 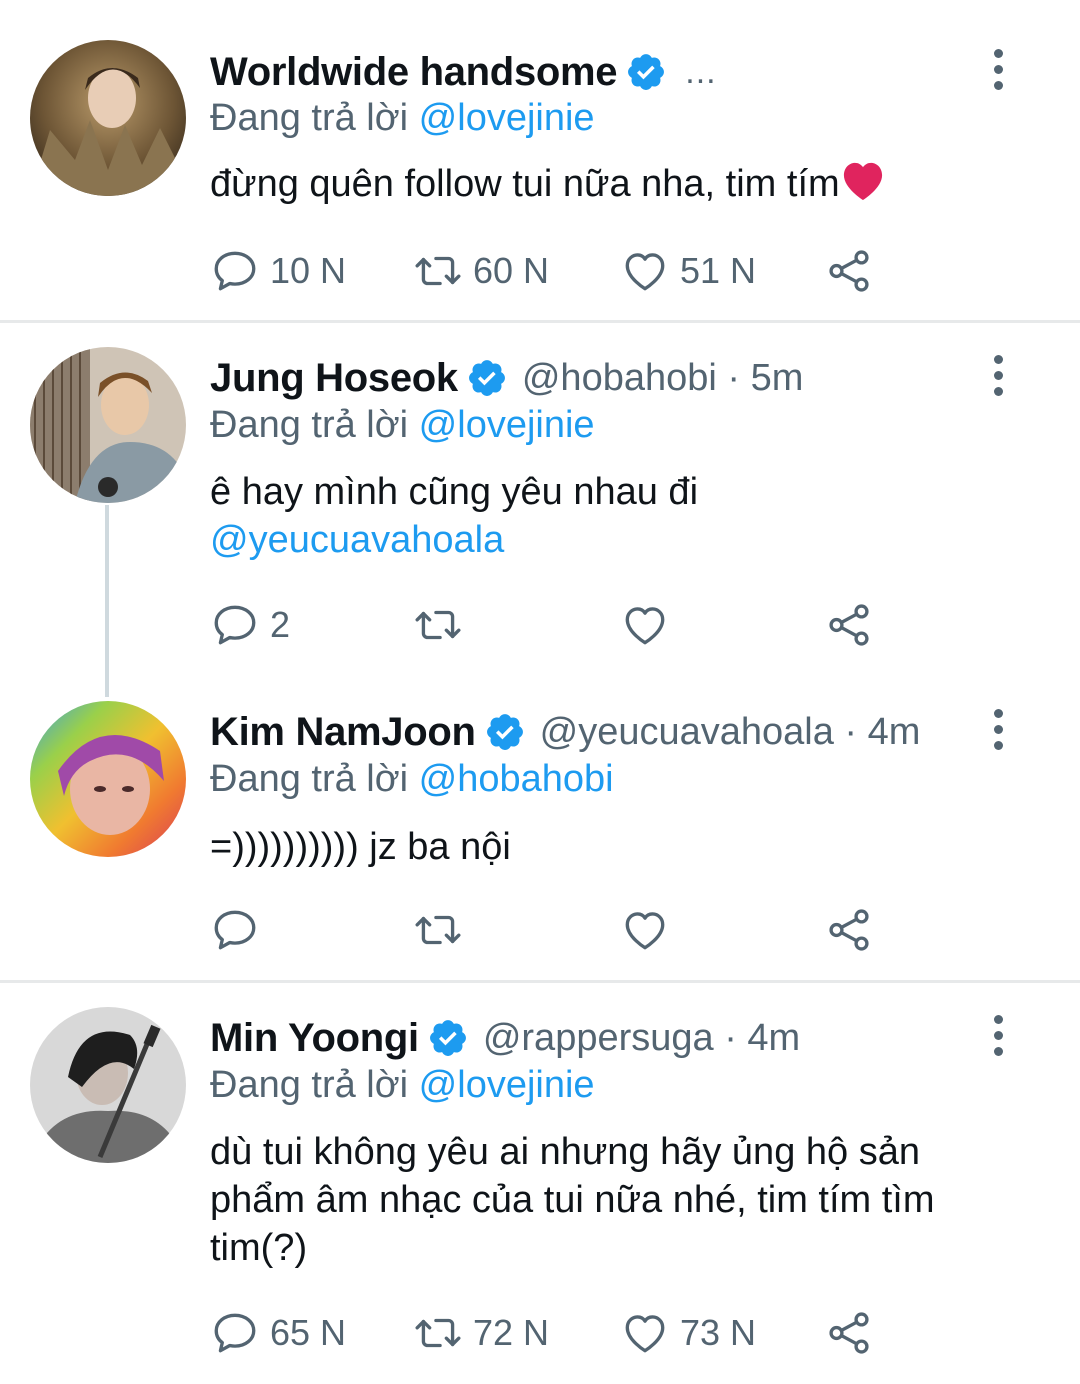 I want to click on handle-and-time: @rappersuga · 4m, so click(x=641, y=1038).